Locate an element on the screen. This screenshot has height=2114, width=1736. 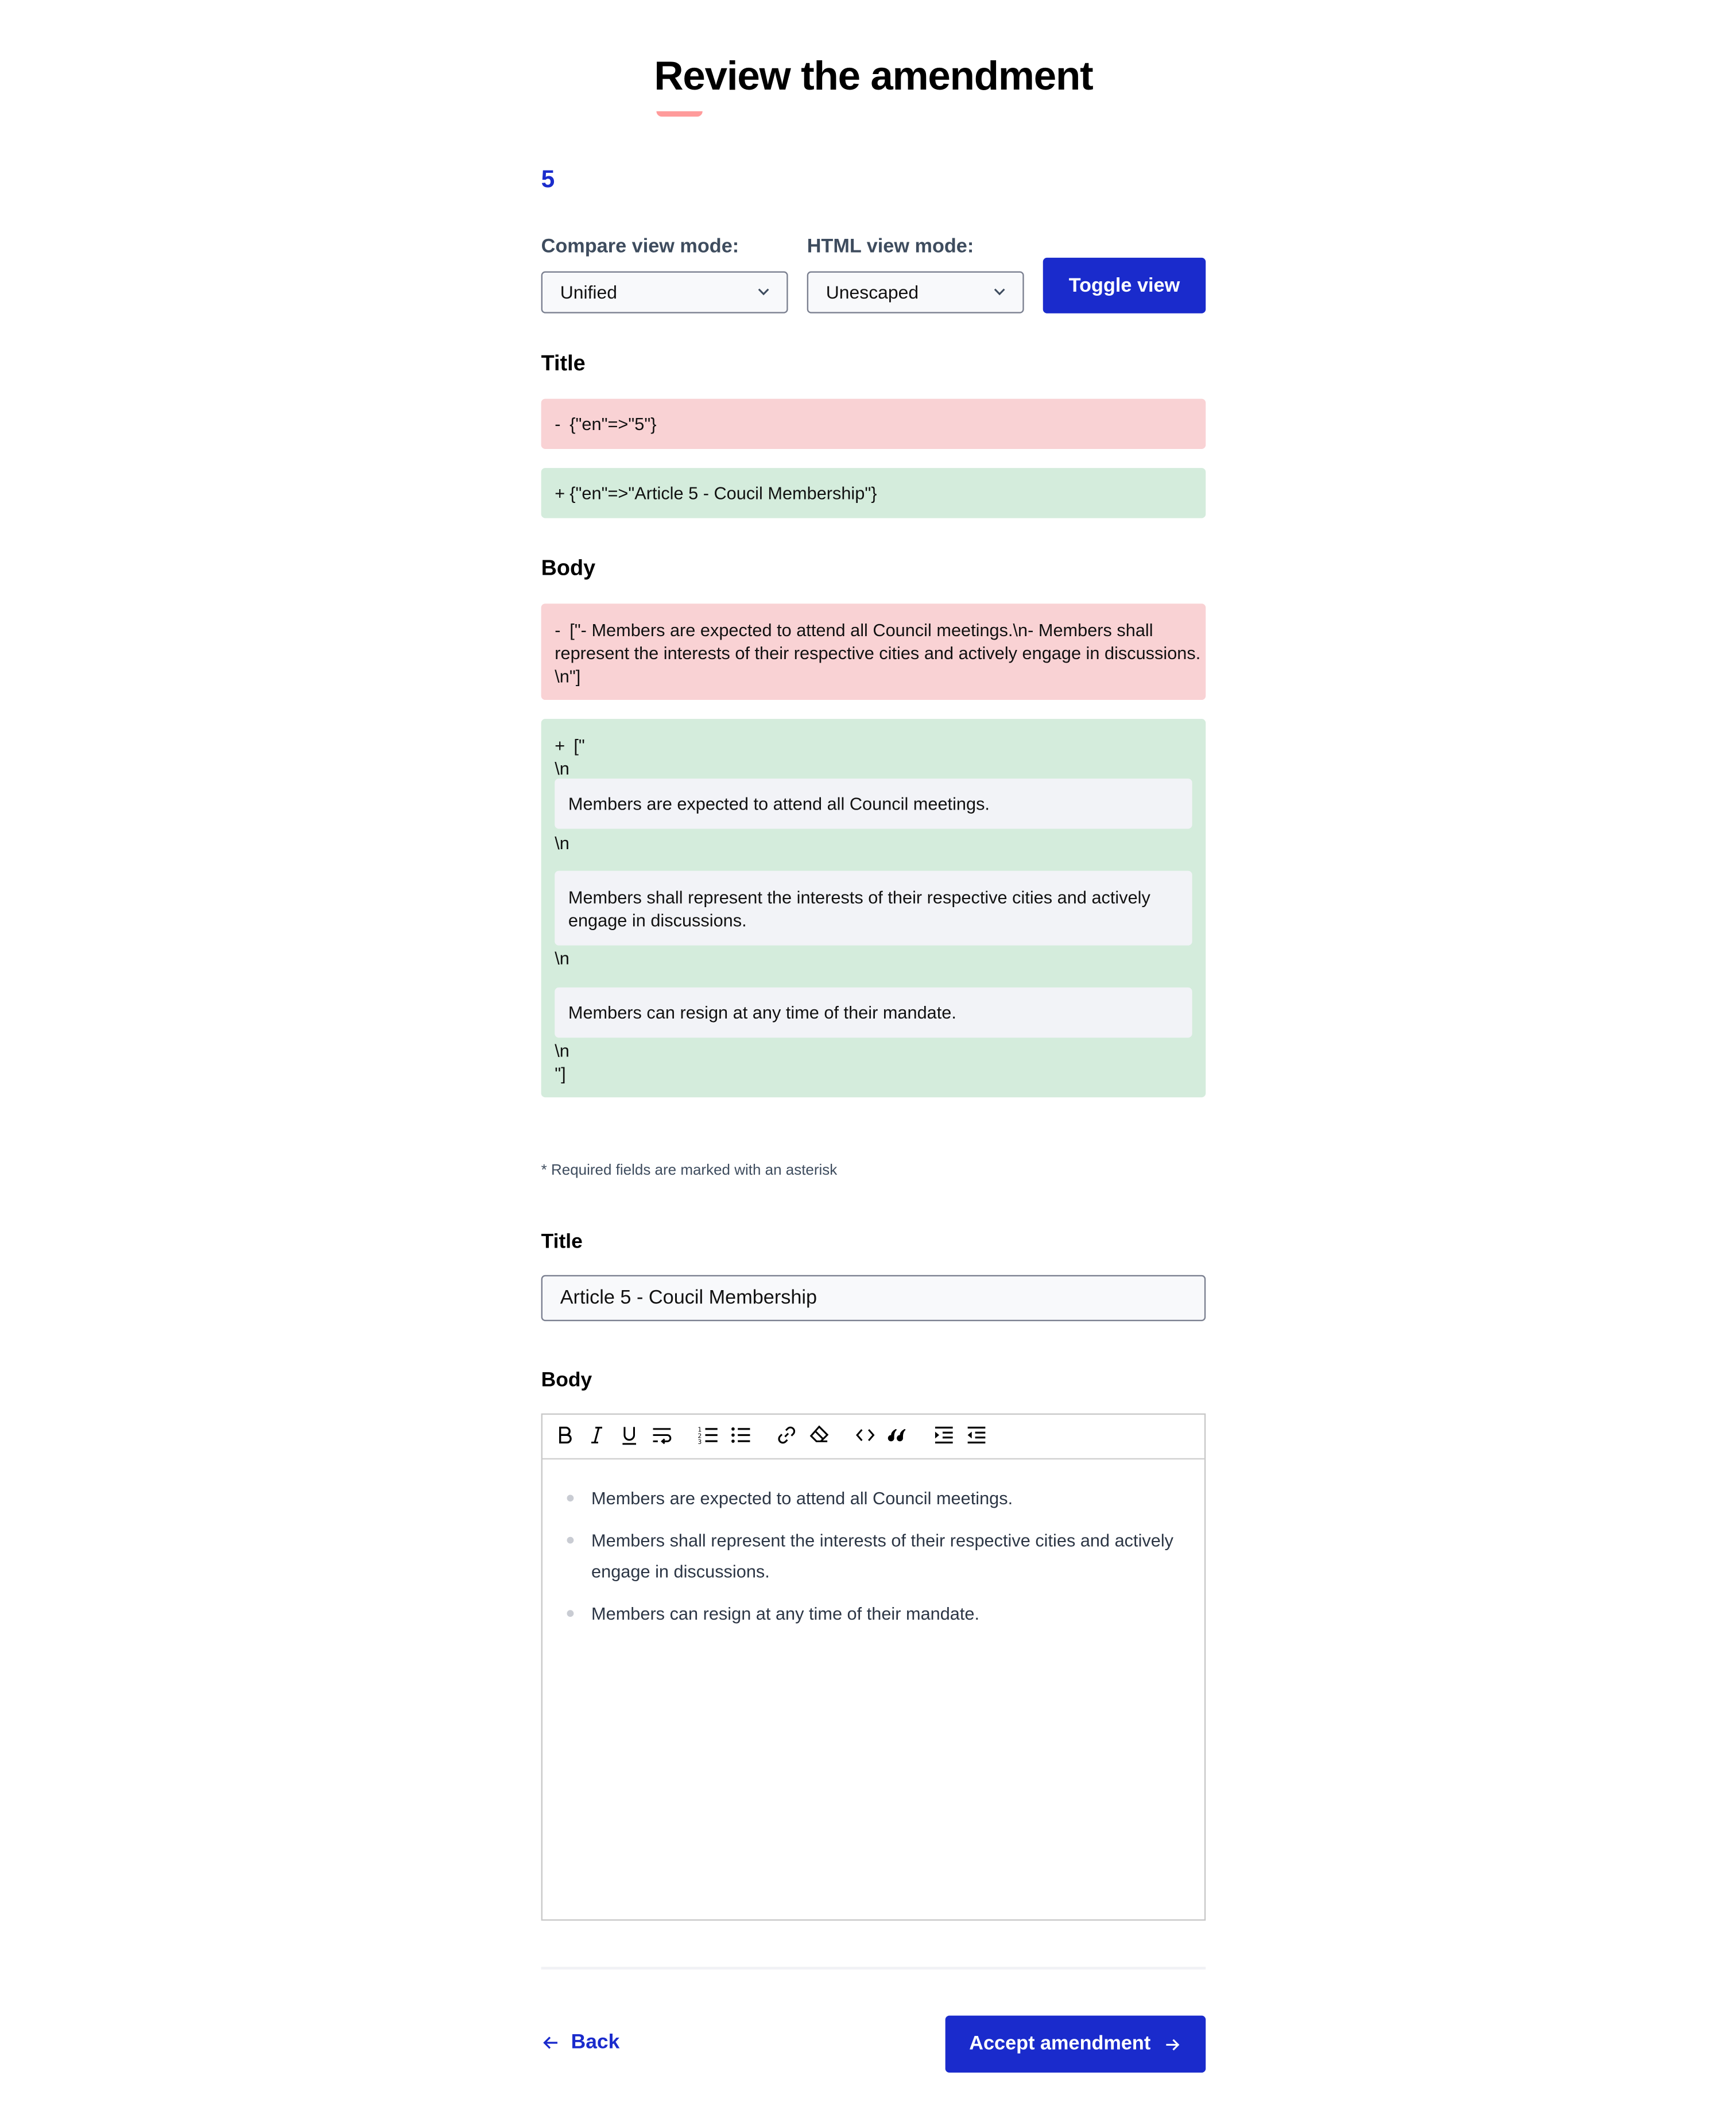
bullet-list-button is located at coordinates (740, 1435).